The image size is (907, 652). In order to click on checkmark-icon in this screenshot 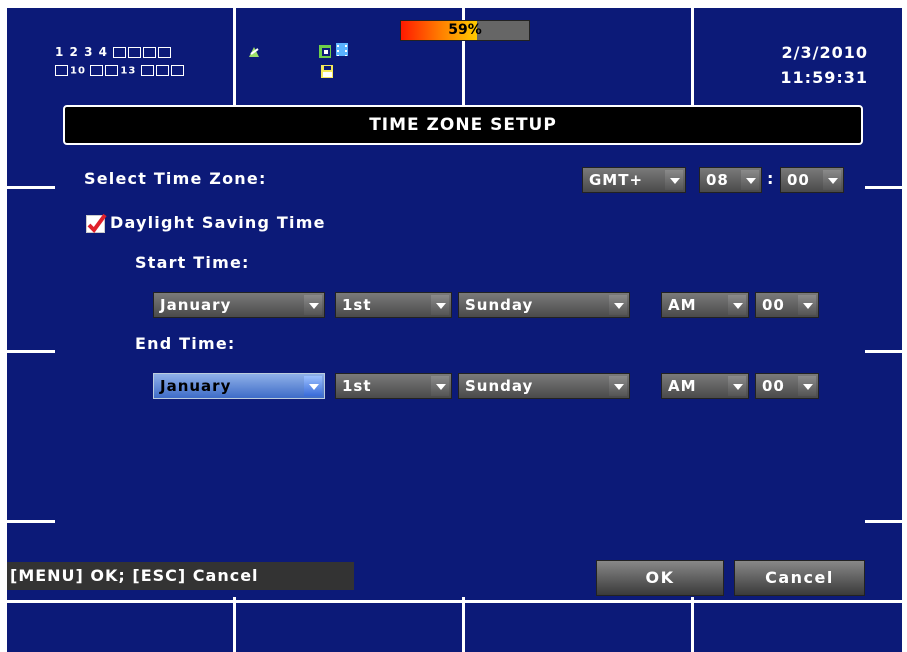, I will do `click(97, 223)`.